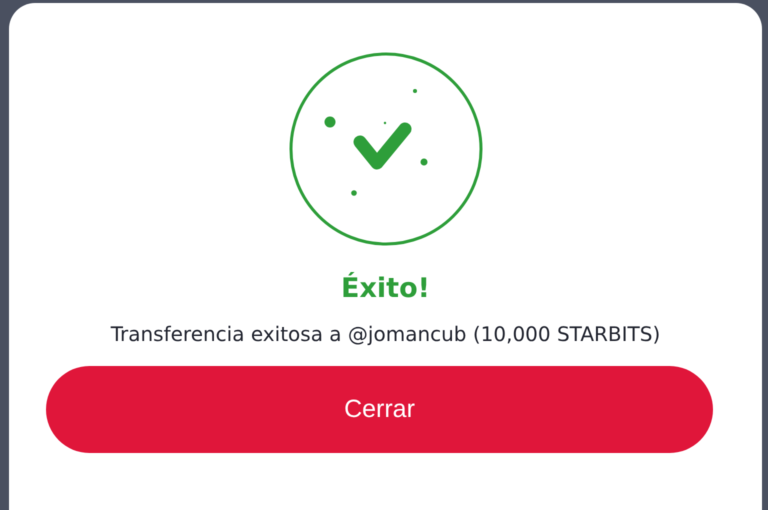 The image size is (768, 510). I want to click on dialog-title: Éxito!, so click(385, 288).